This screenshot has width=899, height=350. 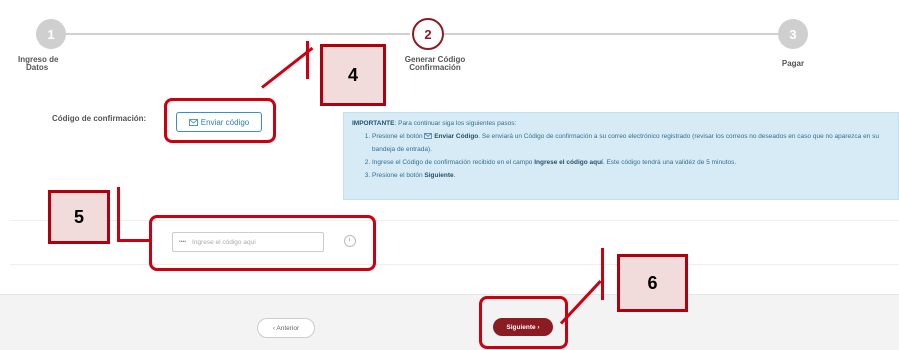 What do you see at coordinates (793, 63) in the screenshot?
I see `step-3-label: Pagar` at bounding box center [793, 63].